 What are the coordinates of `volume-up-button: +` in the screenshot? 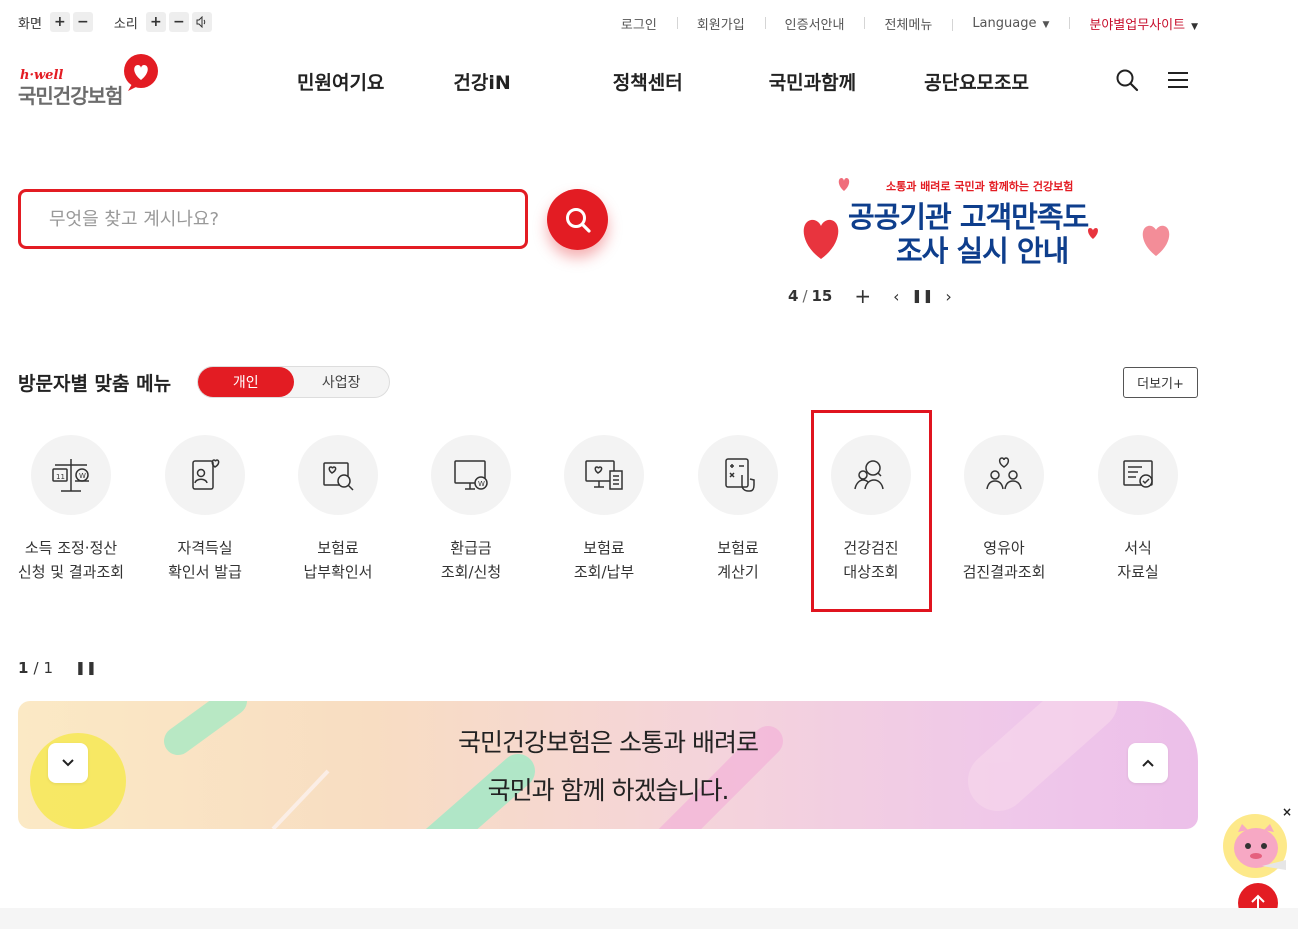 It's located at (155, 22).